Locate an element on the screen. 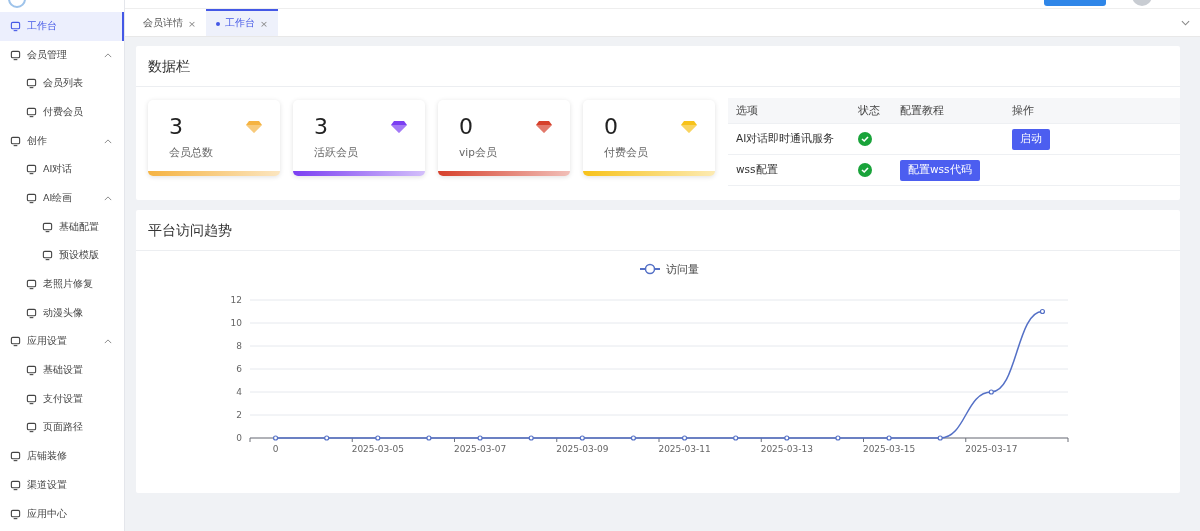 The image size is (1200, 531). column-header: 选项 is located at coordinates (747, 110).